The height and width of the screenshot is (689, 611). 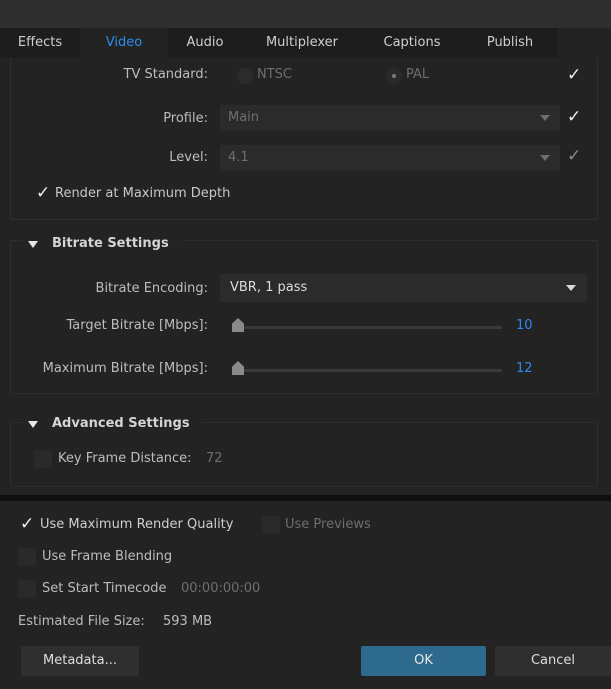 What do you see at coordinates (510, 43) in the screenshot?
I see `tab-publish: Publish` at bounding box center [510, 43].